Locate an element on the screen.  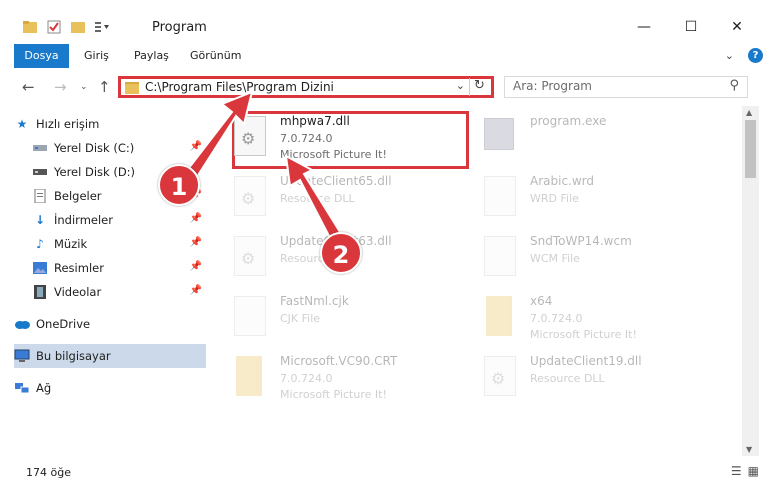
sidebar-item-downloads: ↓ İndirmeler 📌 is located at coordinates (110, 220).